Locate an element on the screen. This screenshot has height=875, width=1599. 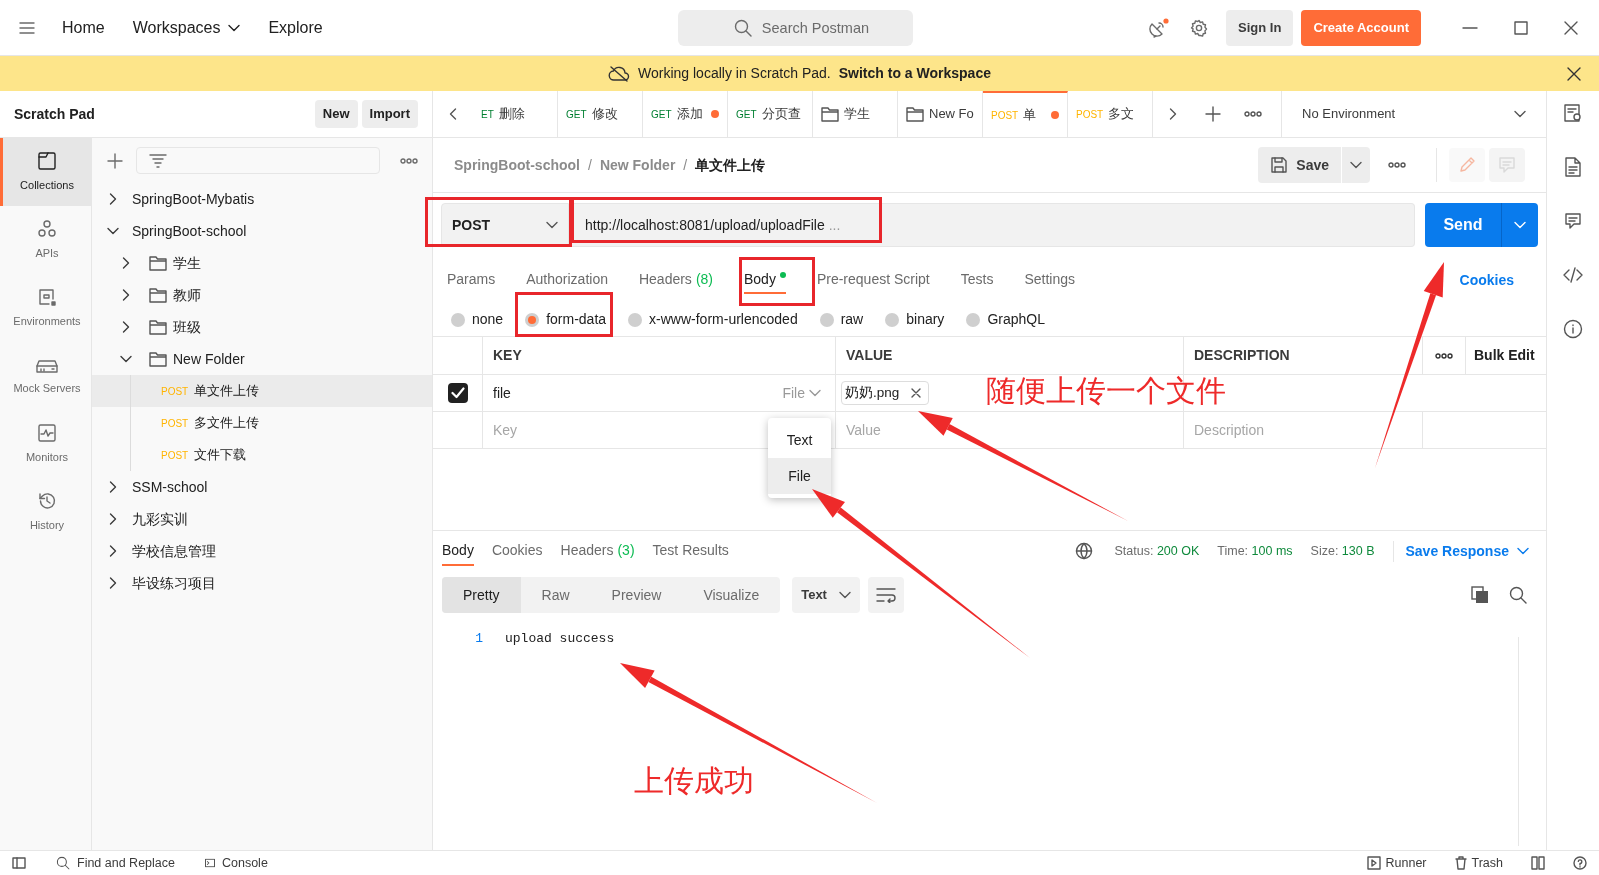
response-tab: Test Results is located at coordinates (690, 551).